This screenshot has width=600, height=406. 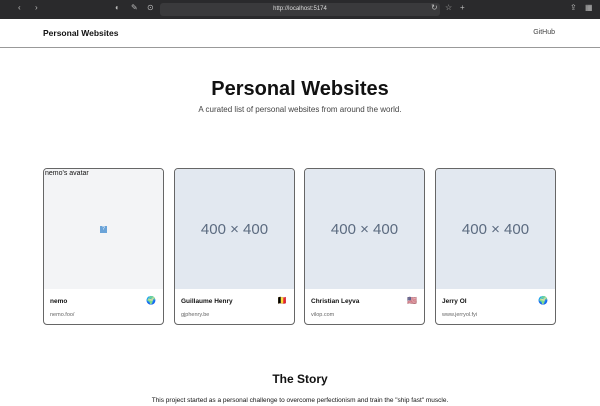 What do you see at coordinates (573, 7) in the screenshot?
I see `share-icon: ⇪` at bounding box center [573, 7].